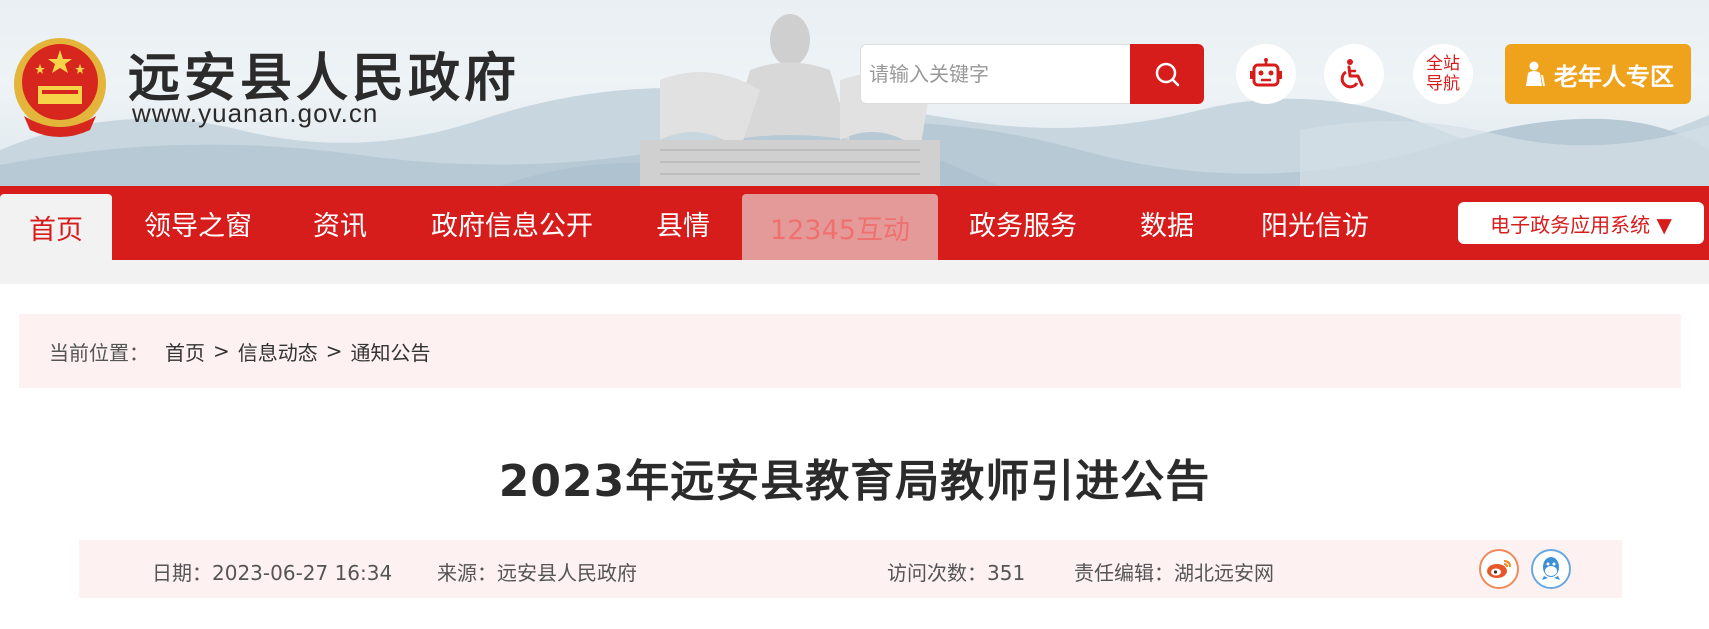  Describe the element at coordinates (185, 351) in the screenshot. I see `breadcrumb-home: 首页` at that location.